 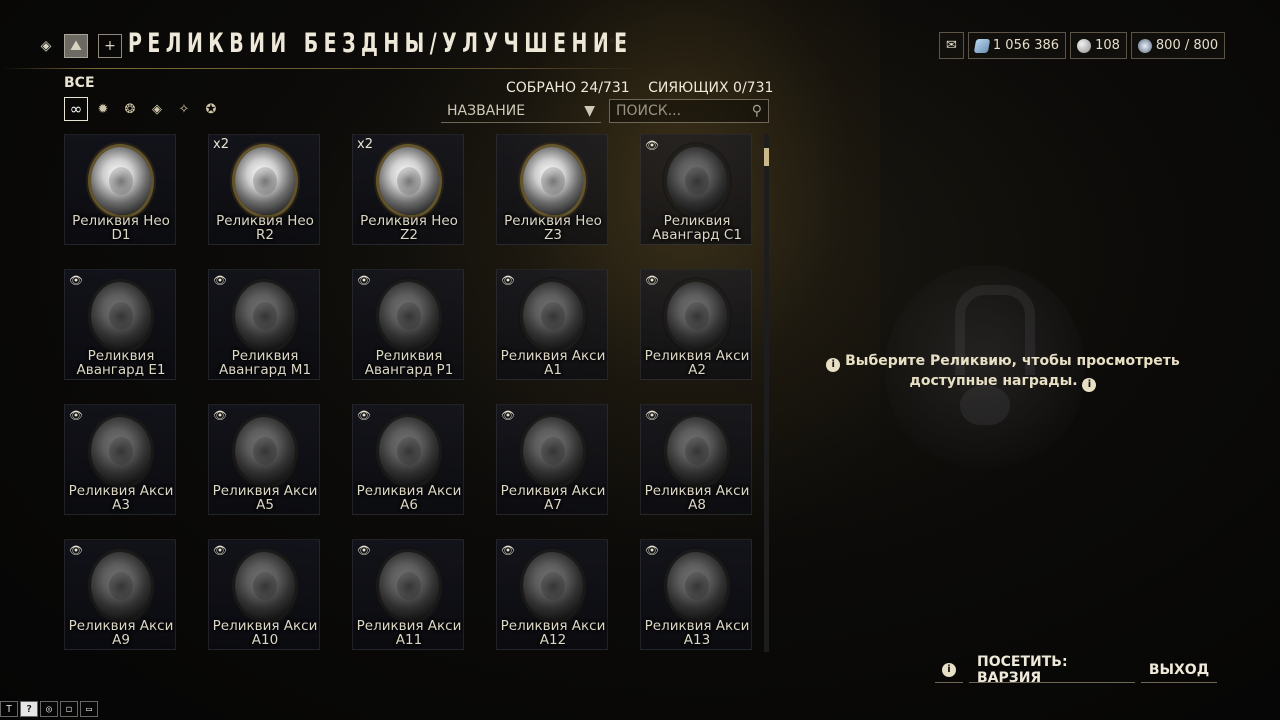 What do you see at coordinates (121, 356) in the screenshot?
I see `relic-name-line: Реликвия` at bounding box center [121, 356].